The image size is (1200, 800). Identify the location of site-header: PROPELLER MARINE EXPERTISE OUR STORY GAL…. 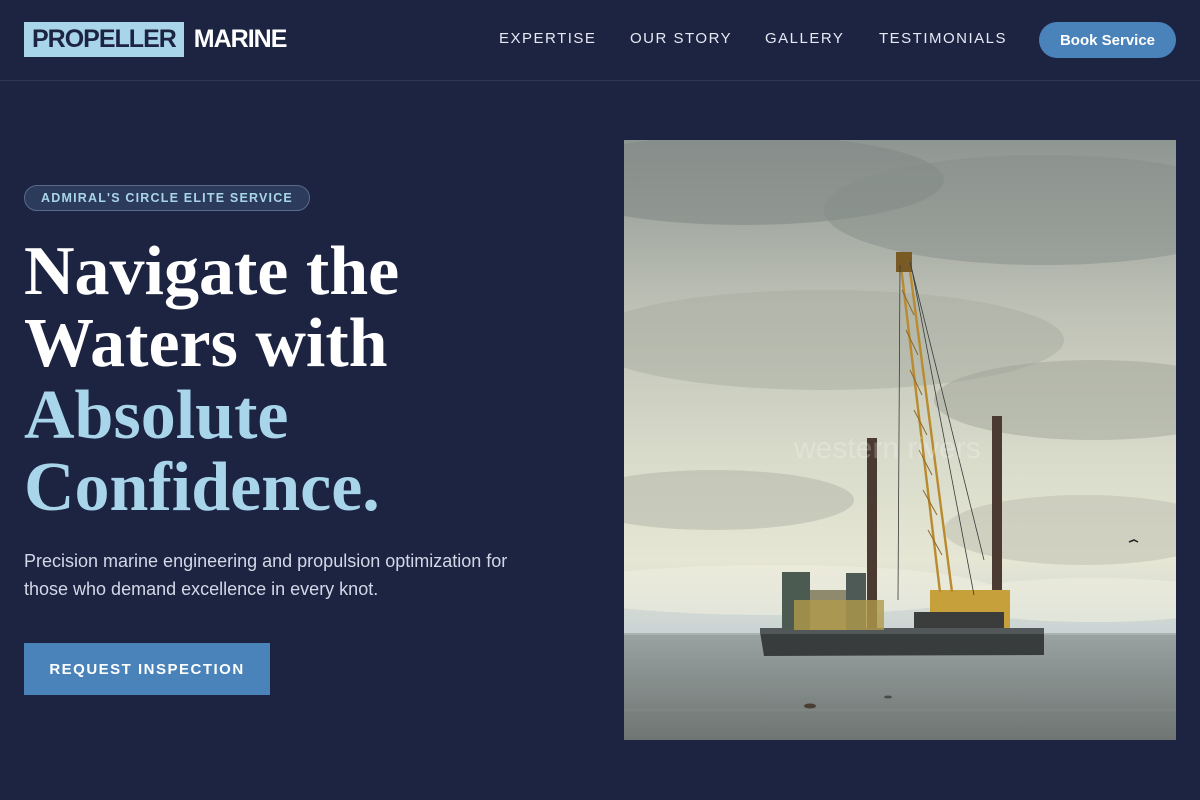
(600, 40).